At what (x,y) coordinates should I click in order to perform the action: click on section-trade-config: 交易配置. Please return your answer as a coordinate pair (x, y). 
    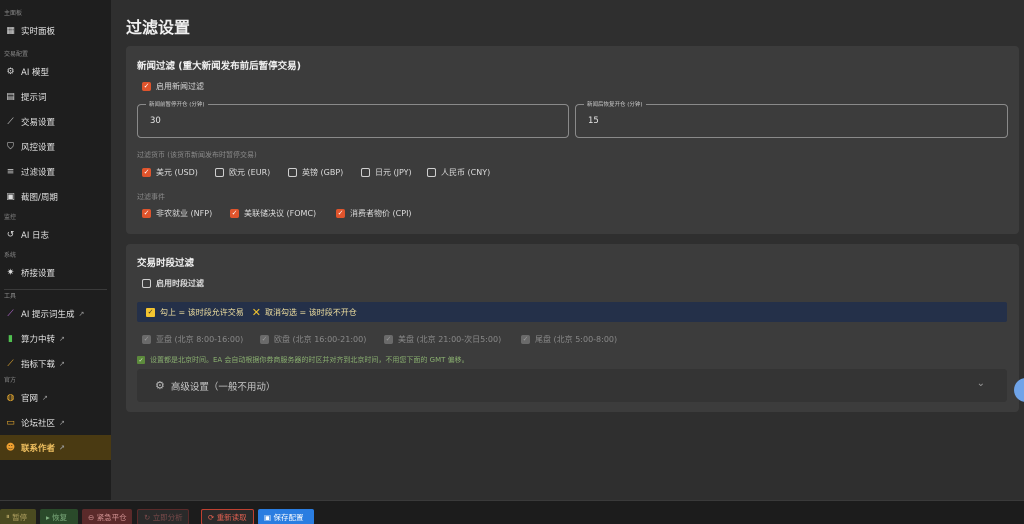
    Looking at the image, I should click on (16, 54).